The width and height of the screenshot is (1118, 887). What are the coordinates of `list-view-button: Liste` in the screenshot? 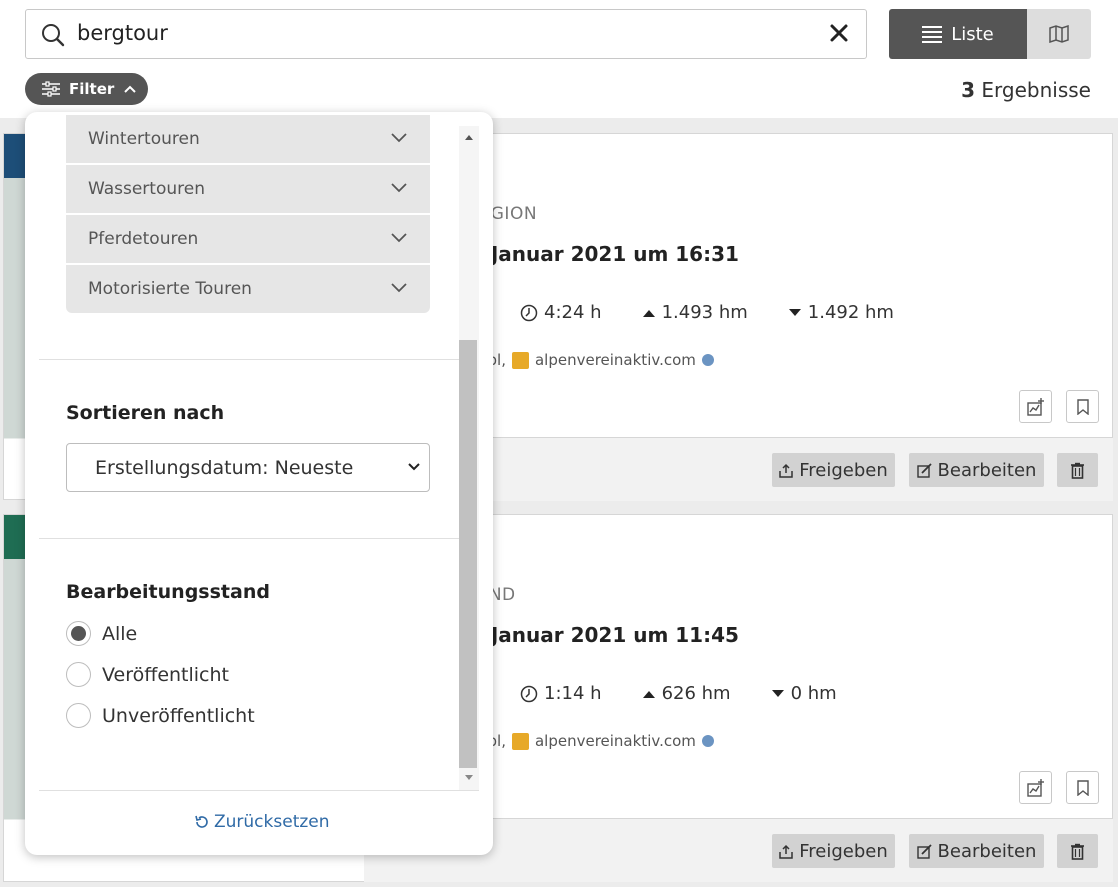 It's located at (958, 34).